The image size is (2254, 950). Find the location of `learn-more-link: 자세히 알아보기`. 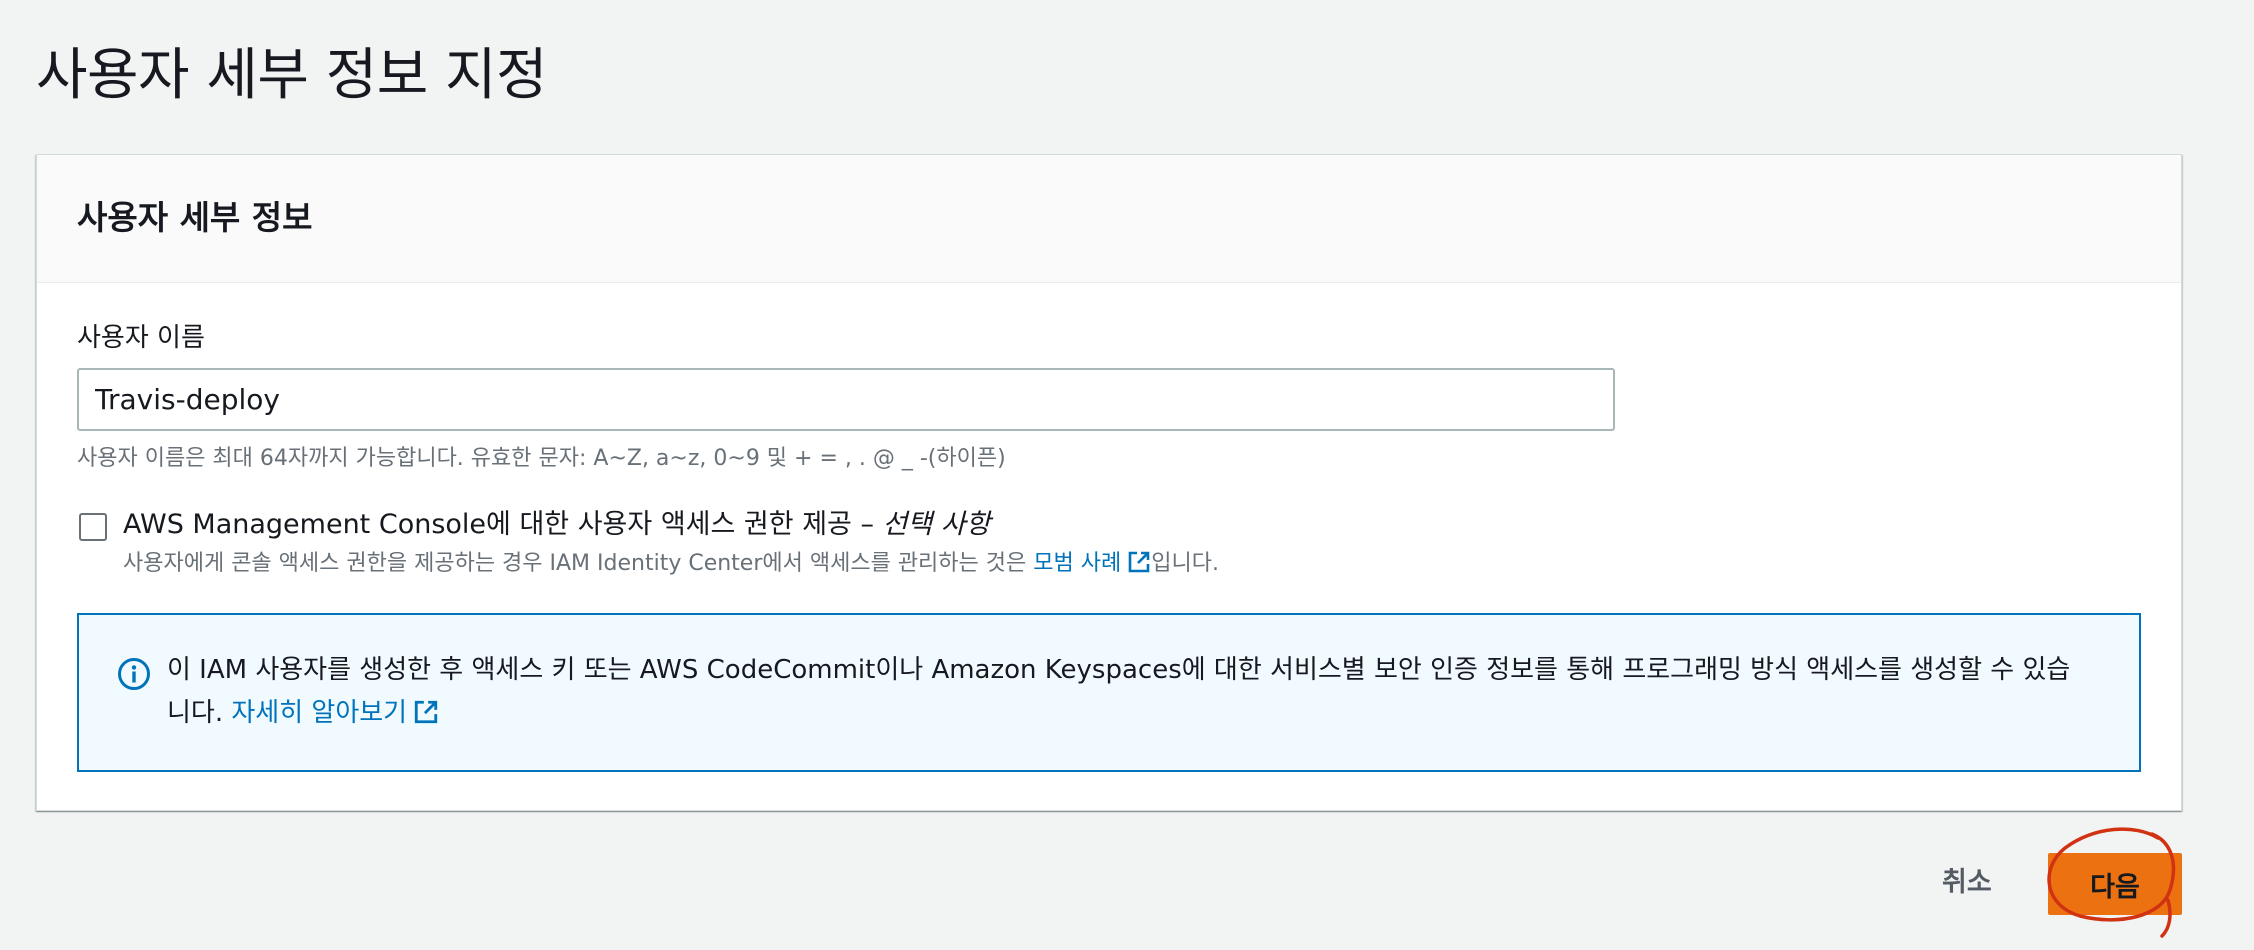

learn-more-link: 자세히 알아보기 is located at coordinates (335, 713).